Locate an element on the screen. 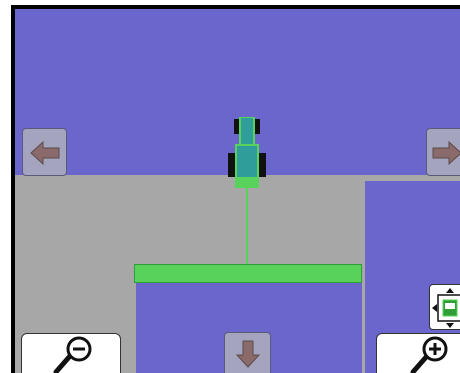 The image size is (460, 373). recenter-button is located at coordinates (444, 307).